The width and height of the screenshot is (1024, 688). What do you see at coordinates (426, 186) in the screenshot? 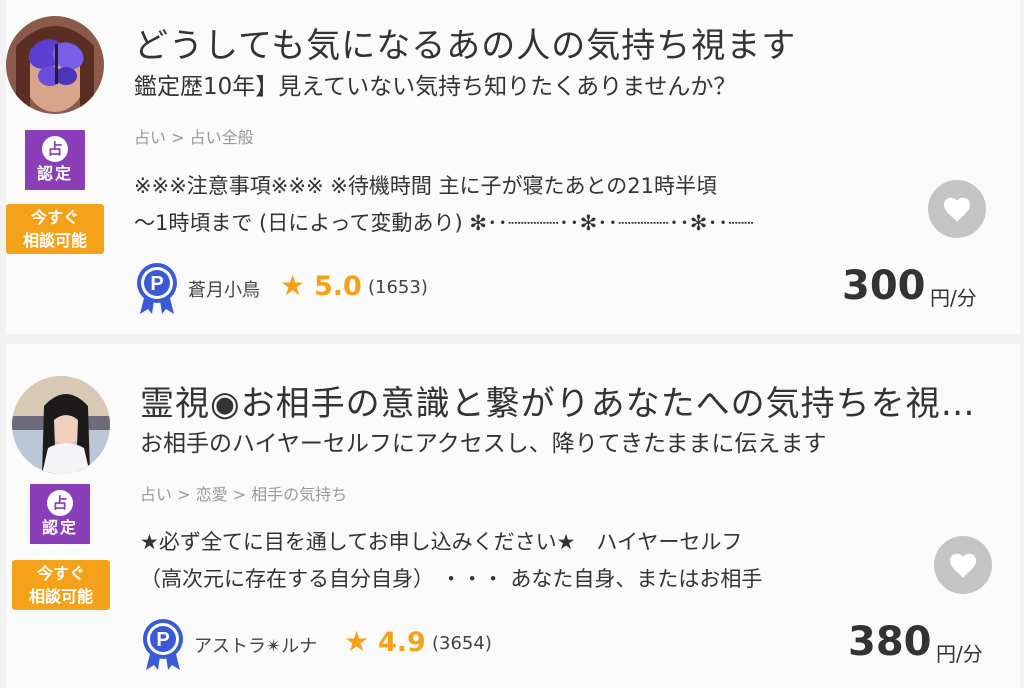
I see `description-line: ※※※注意事項※※※ ※待機時間 主に子が寝たあとの21時半頃` at bounding box center [426, 186].